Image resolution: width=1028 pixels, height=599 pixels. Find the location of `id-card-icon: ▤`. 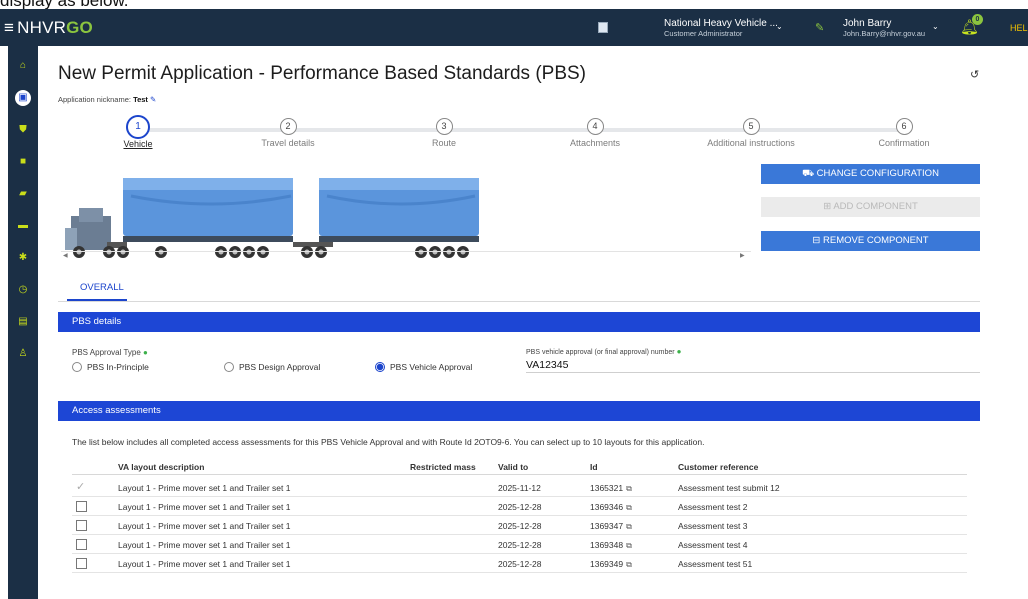

id-card-icon: ▤ is located at coordinates (23, 322).